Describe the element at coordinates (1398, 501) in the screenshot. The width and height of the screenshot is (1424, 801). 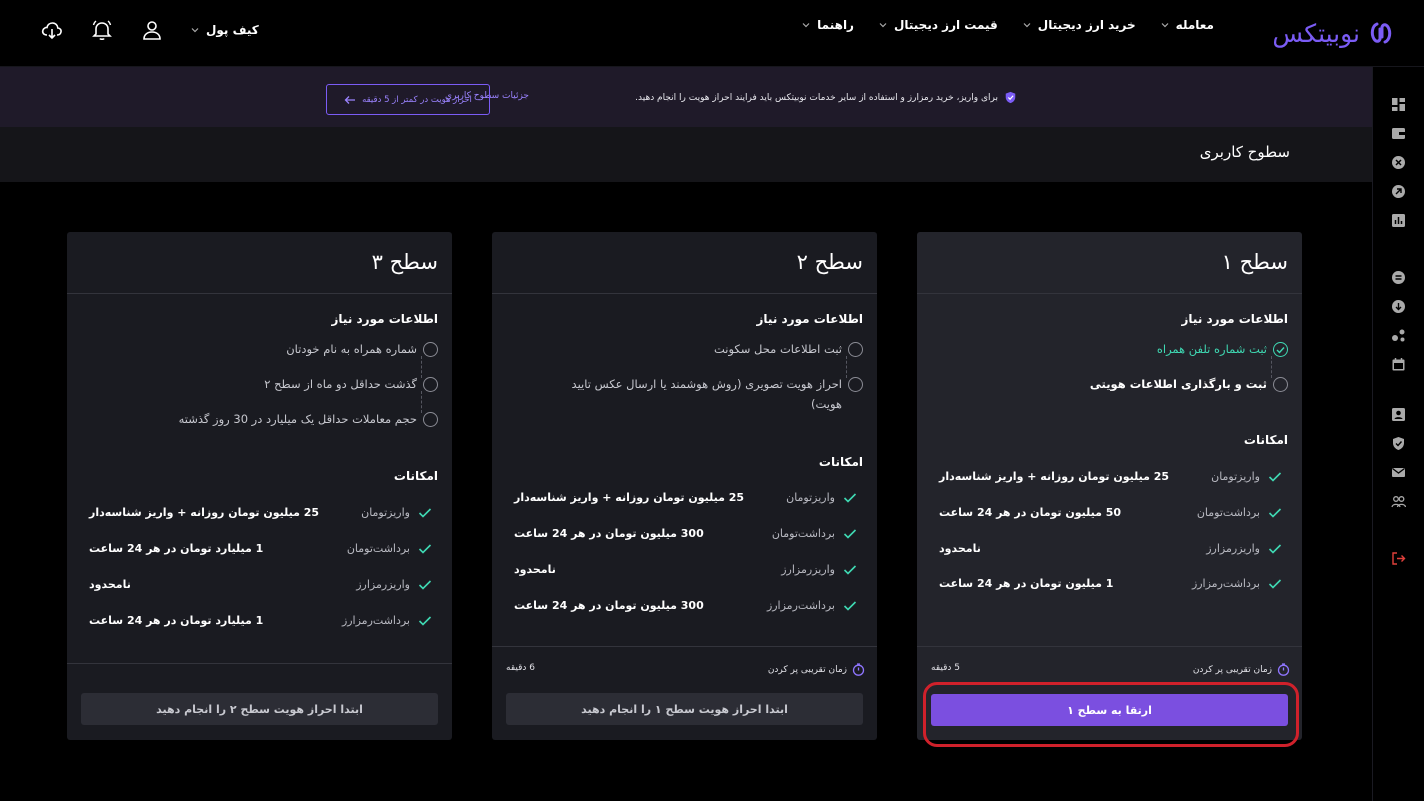
I see `users-icon` at that location.